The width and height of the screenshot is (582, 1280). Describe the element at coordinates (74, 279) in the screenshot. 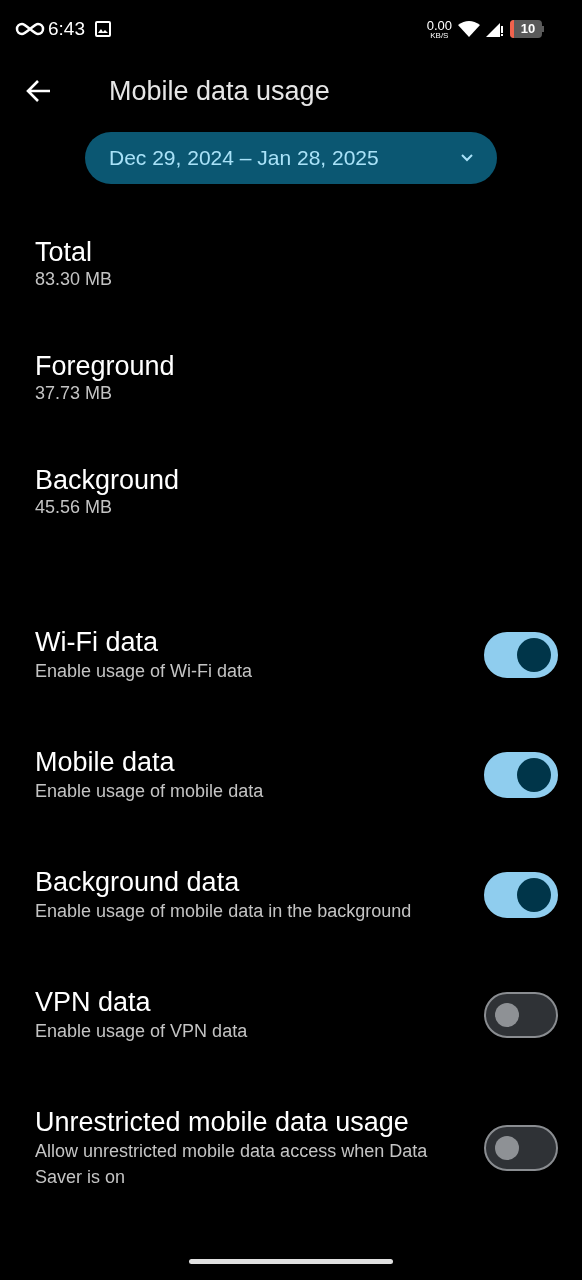

I see `usage-value: 83.30 MB` at that location.